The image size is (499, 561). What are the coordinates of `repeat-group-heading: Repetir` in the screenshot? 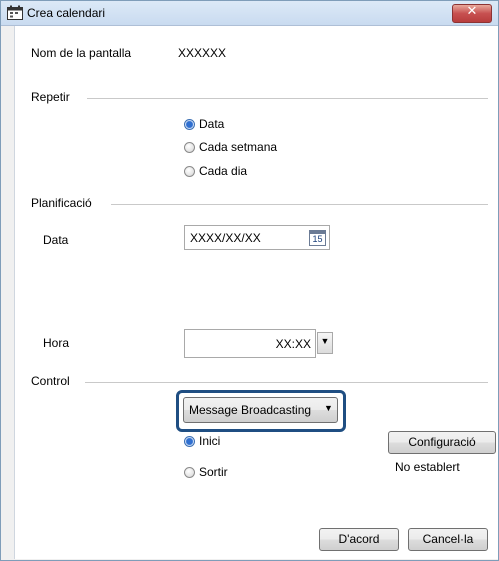 It's located at (50, 97).